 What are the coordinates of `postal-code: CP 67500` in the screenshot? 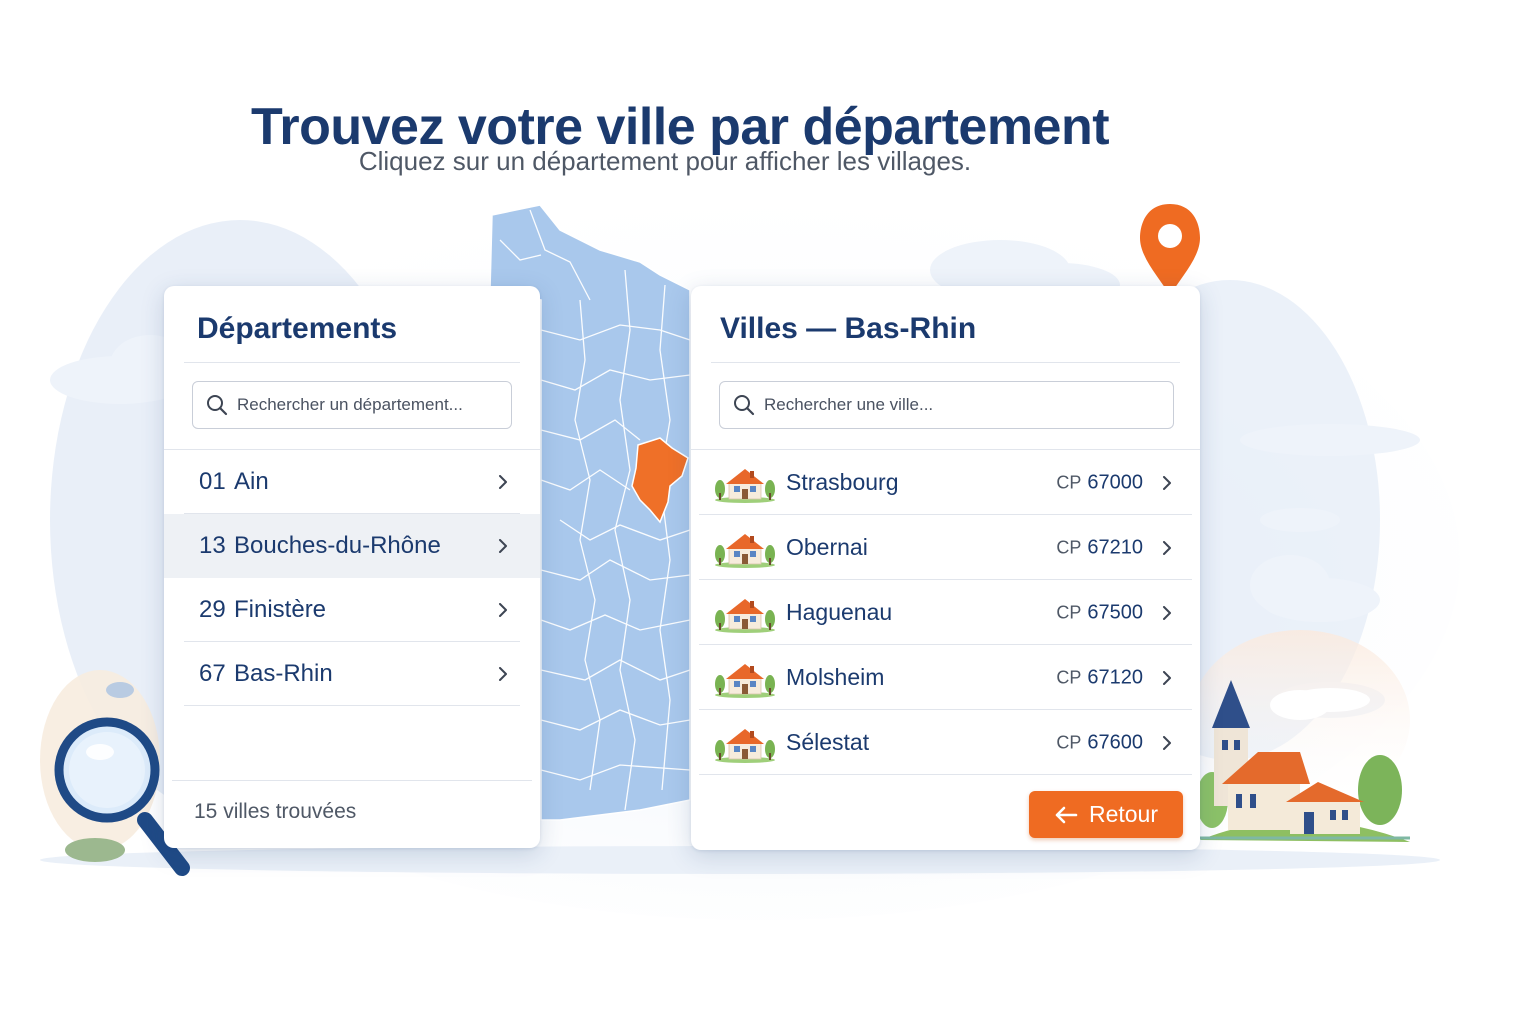 It's located at (1099, 612).